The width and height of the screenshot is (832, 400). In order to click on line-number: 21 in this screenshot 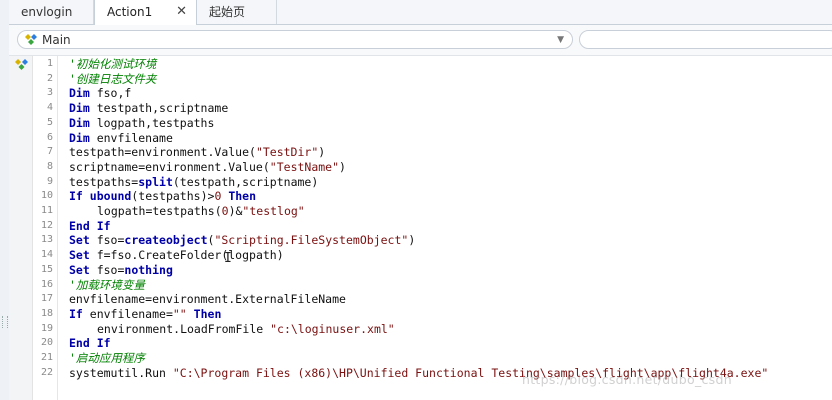, I will do `click(46, 357)`.